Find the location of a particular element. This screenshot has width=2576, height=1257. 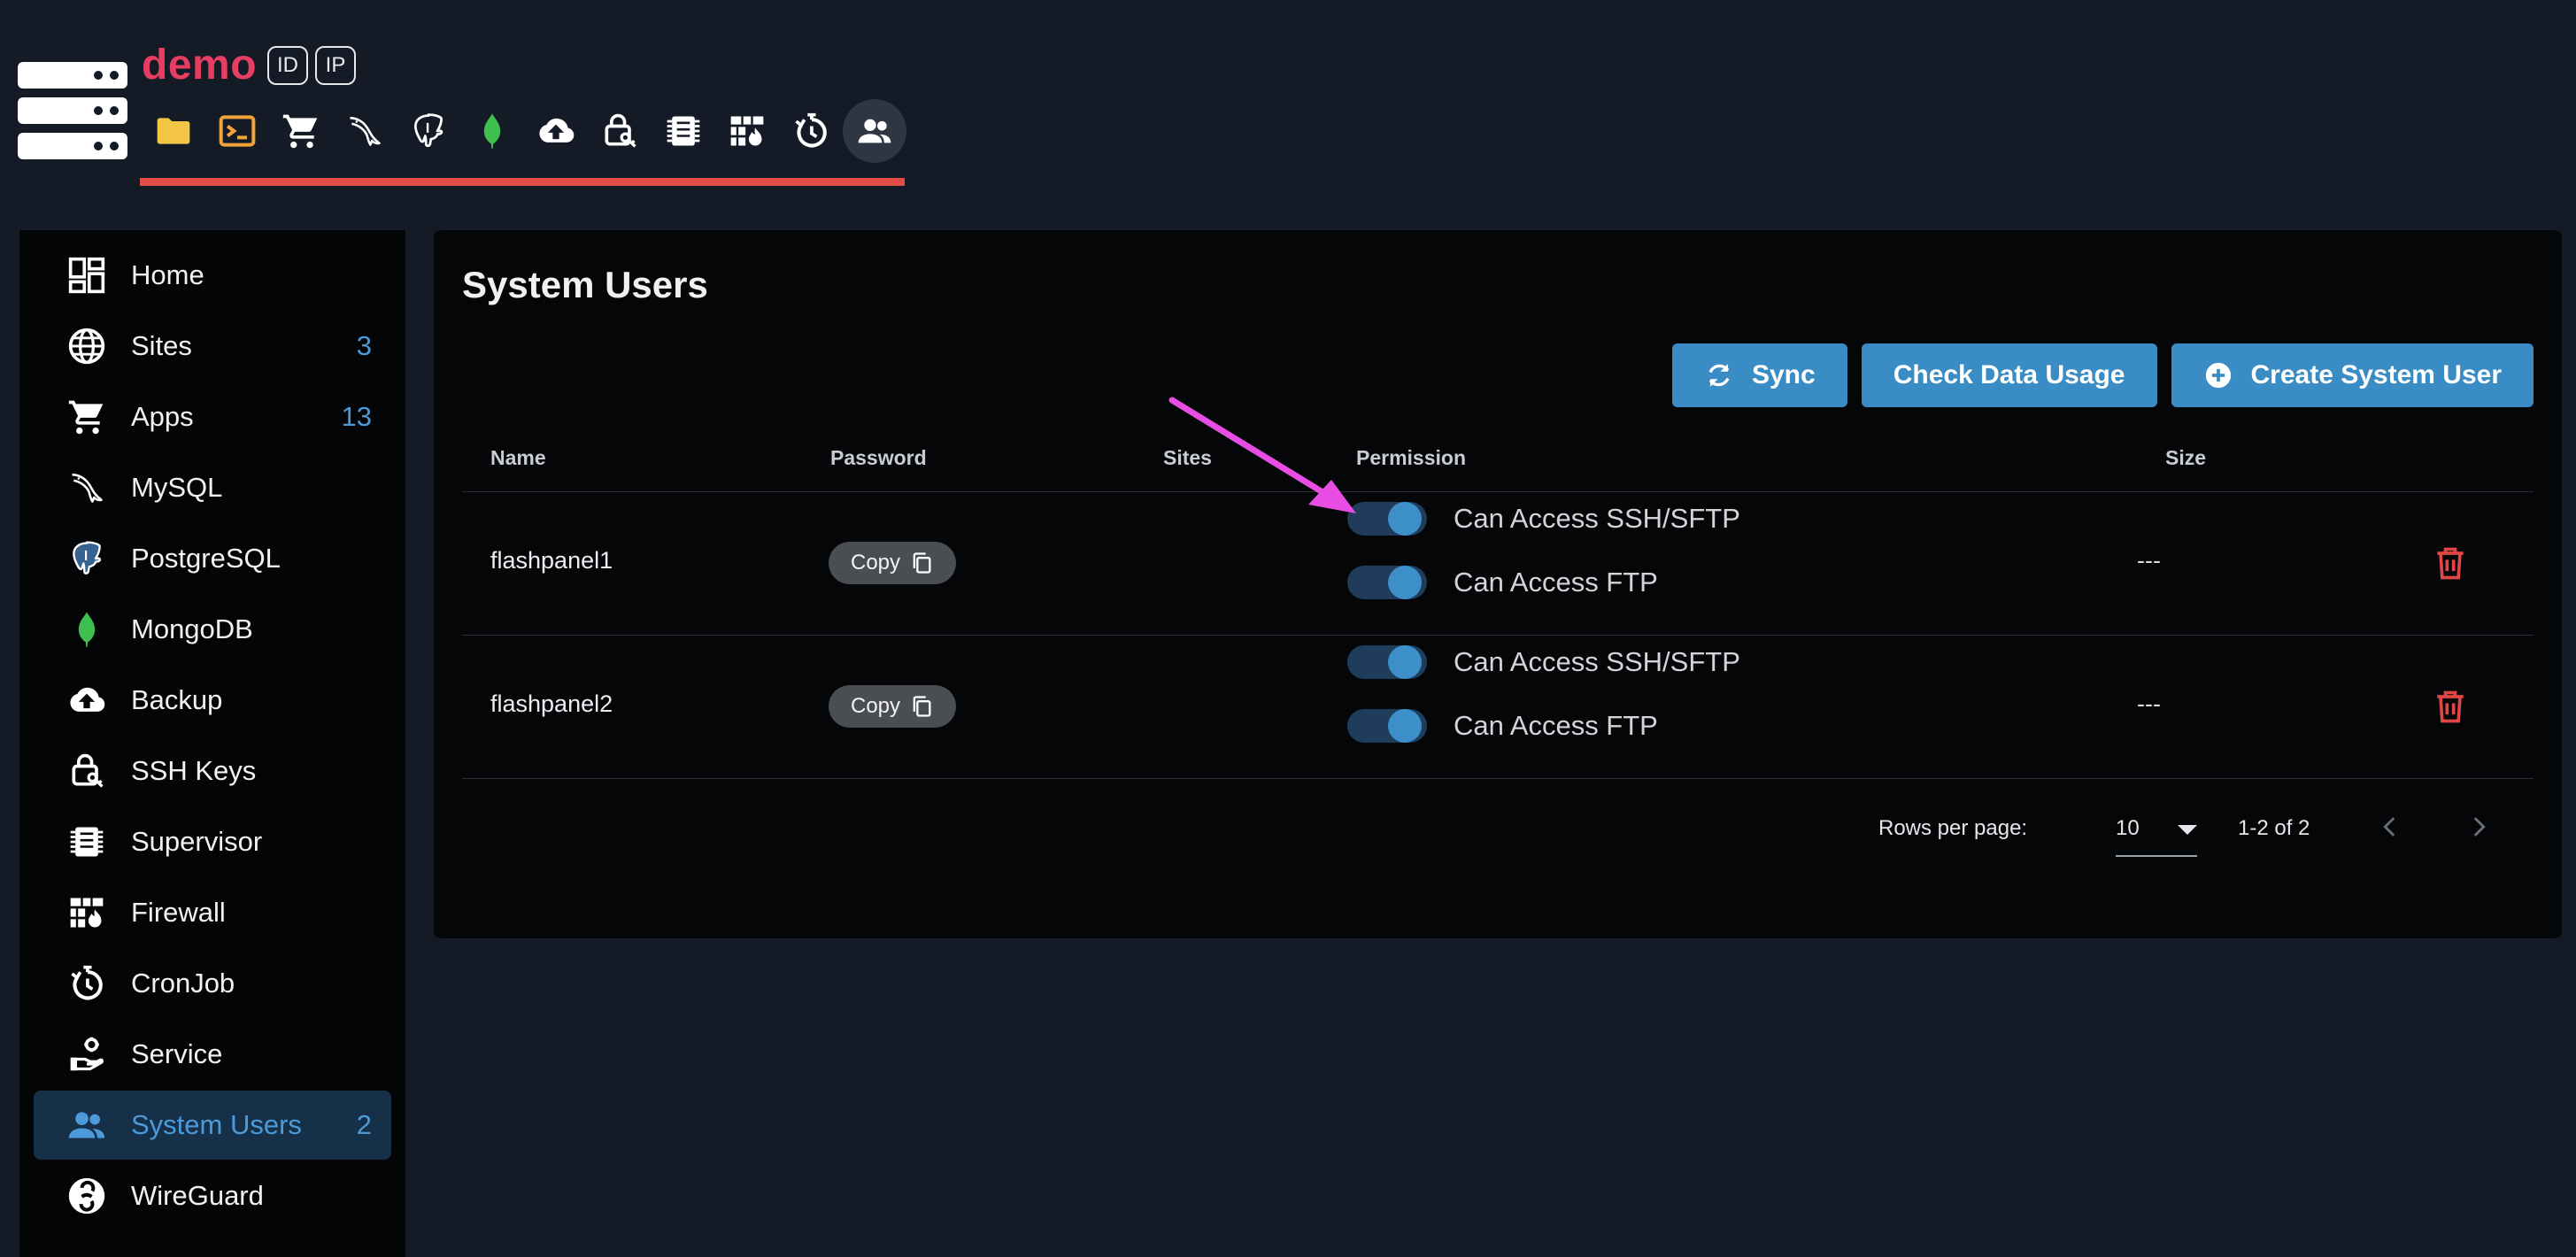

chevron-left-icon is located at coordinates (2389, 827).